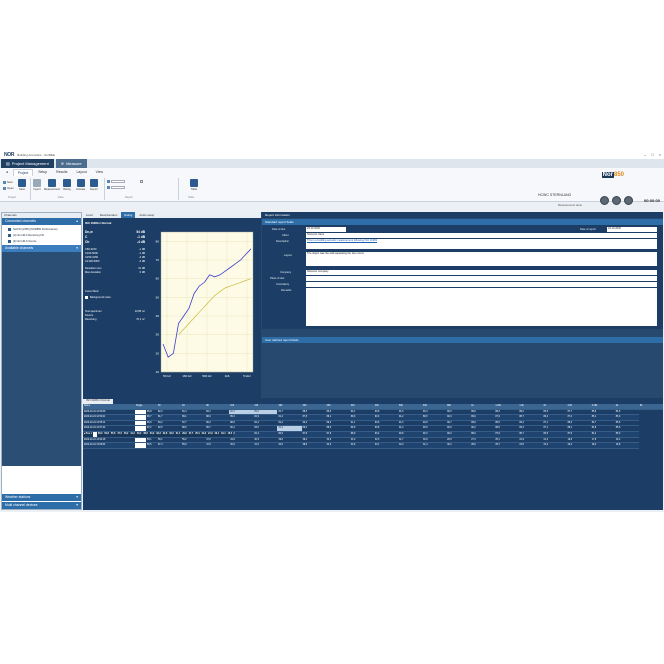  Describe the element at coordinates (99, 172) in the screenshot. I see `ribbon-tab-view: View` at that location.